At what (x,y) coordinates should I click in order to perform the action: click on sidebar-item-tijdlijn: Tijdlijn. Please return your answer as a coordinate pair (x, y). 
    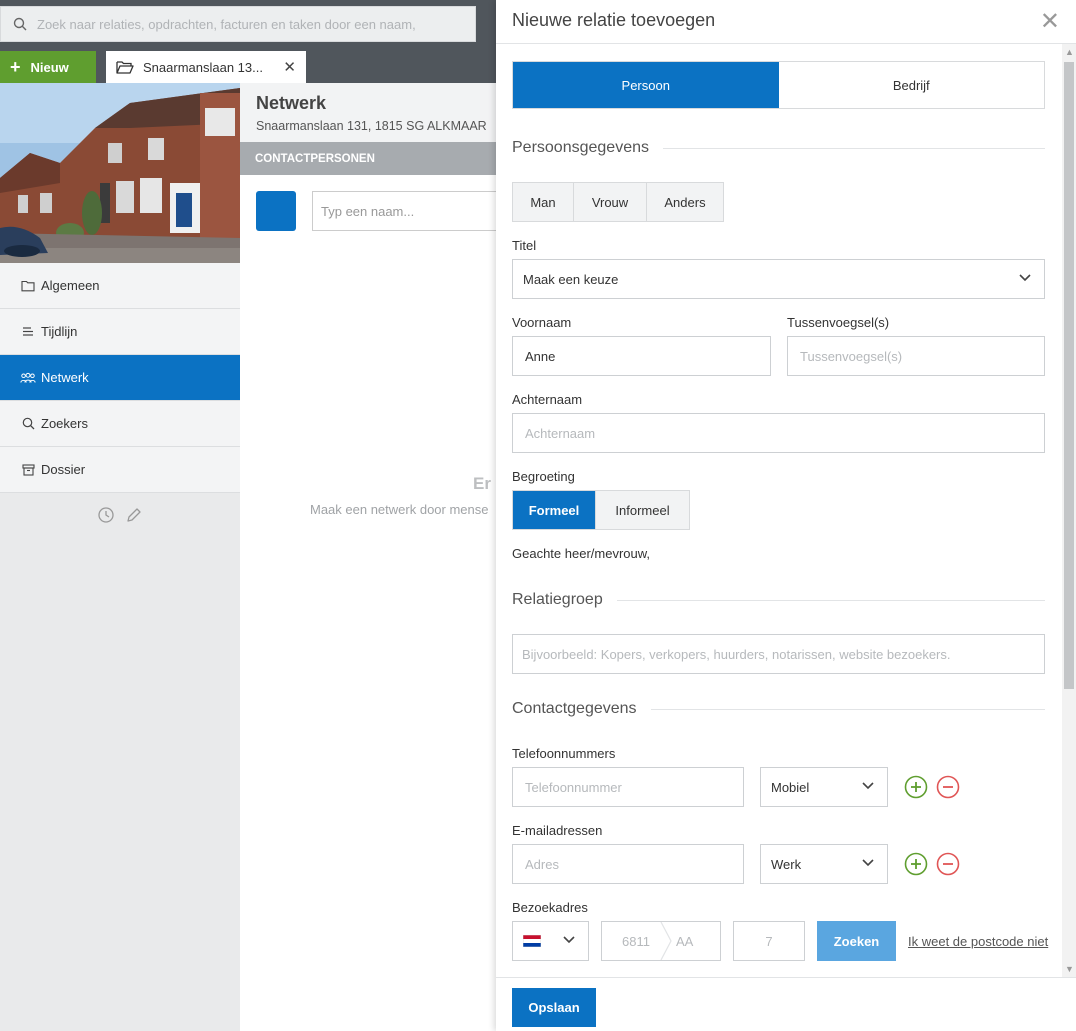
    Looking at the image, I should click on (120, 332).